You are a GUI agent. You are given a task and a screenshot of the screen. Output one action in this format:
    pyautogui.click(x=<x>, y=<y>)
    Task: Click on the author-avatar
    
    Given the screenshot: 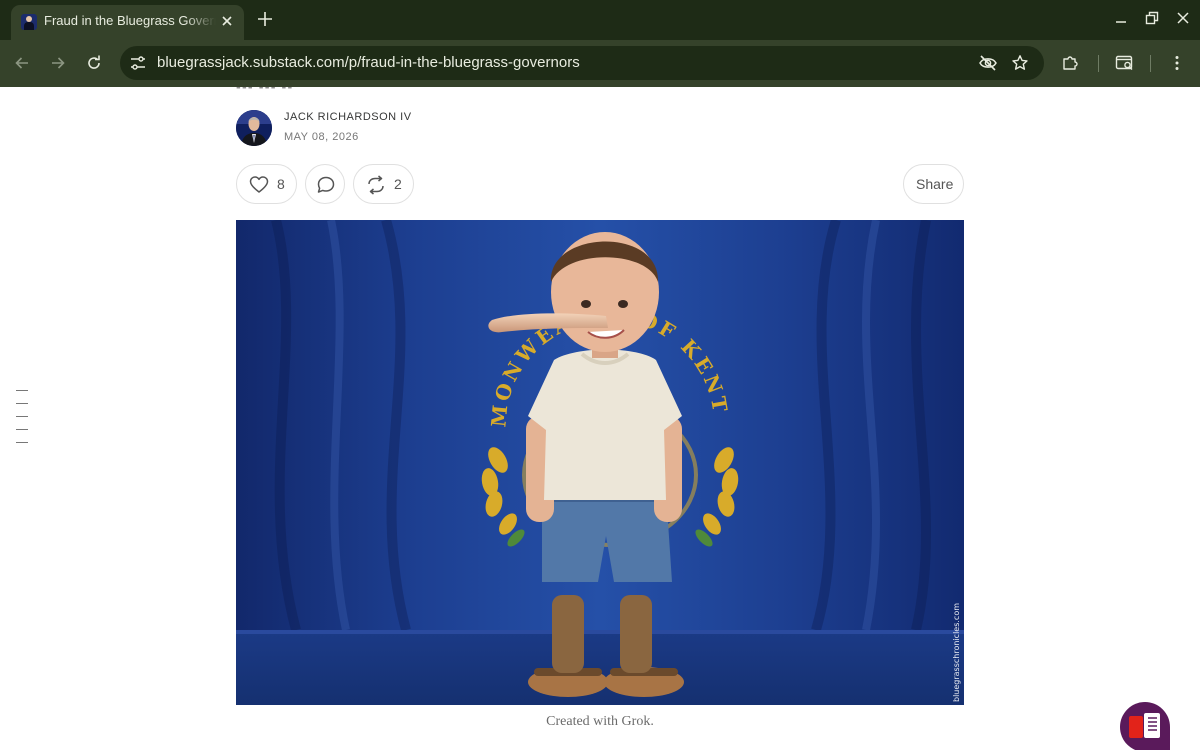 What is the action you would take?
    pyautogui.click(x=254, y=128)
    